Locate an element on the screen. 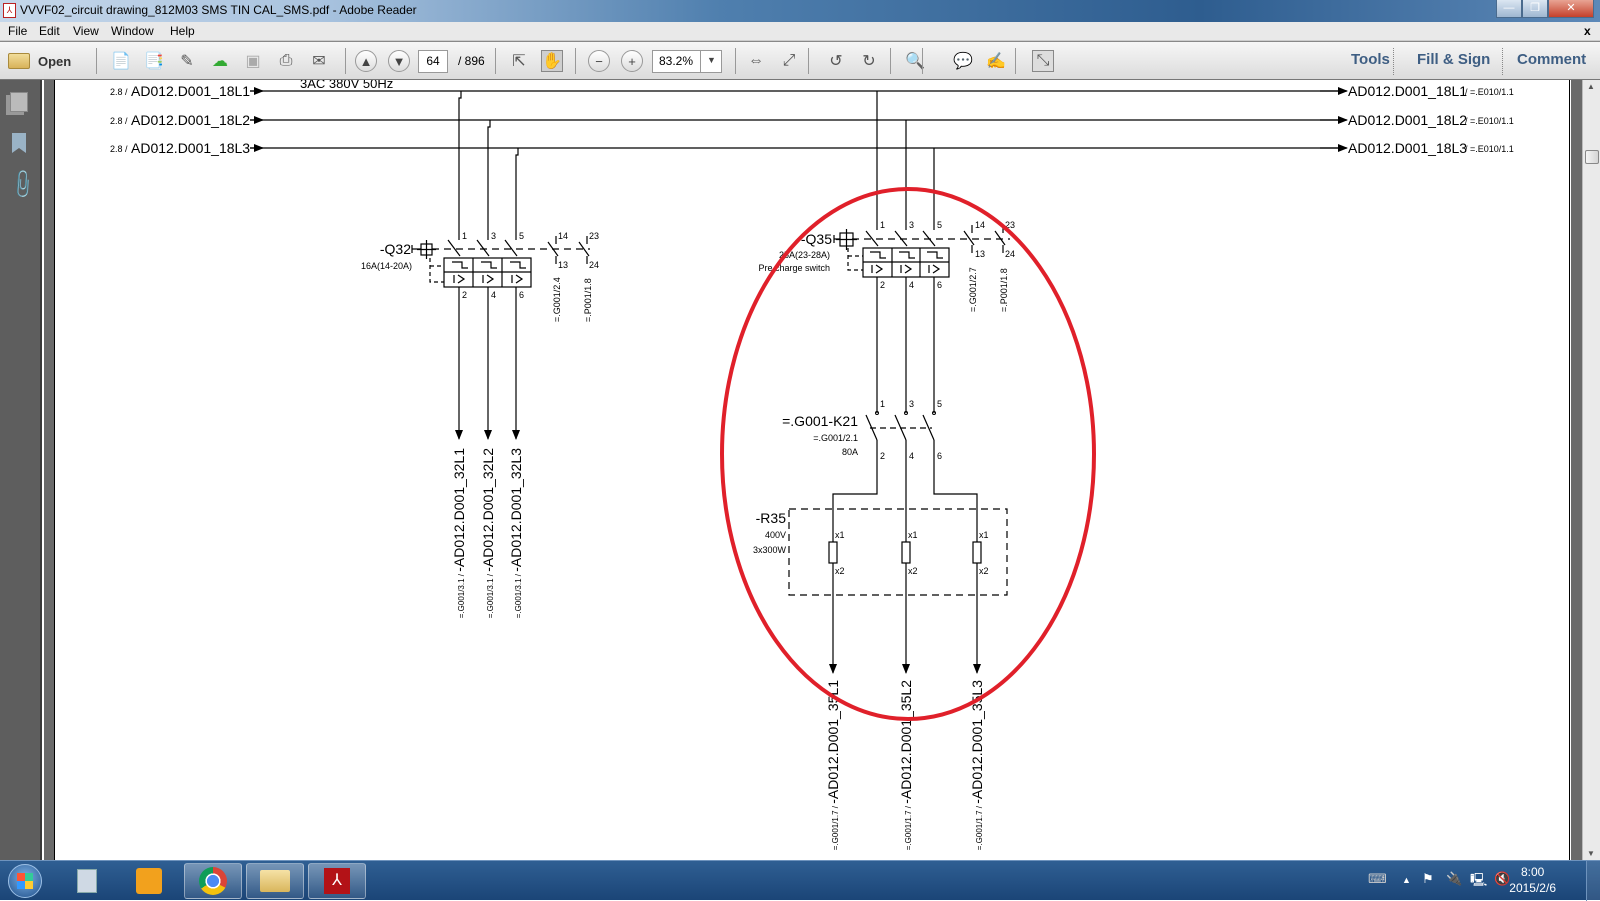 Image resolution: width=1600 pixels, height=901 pixels. navigation-pane: 📎 is located at coordinates (21, 470).